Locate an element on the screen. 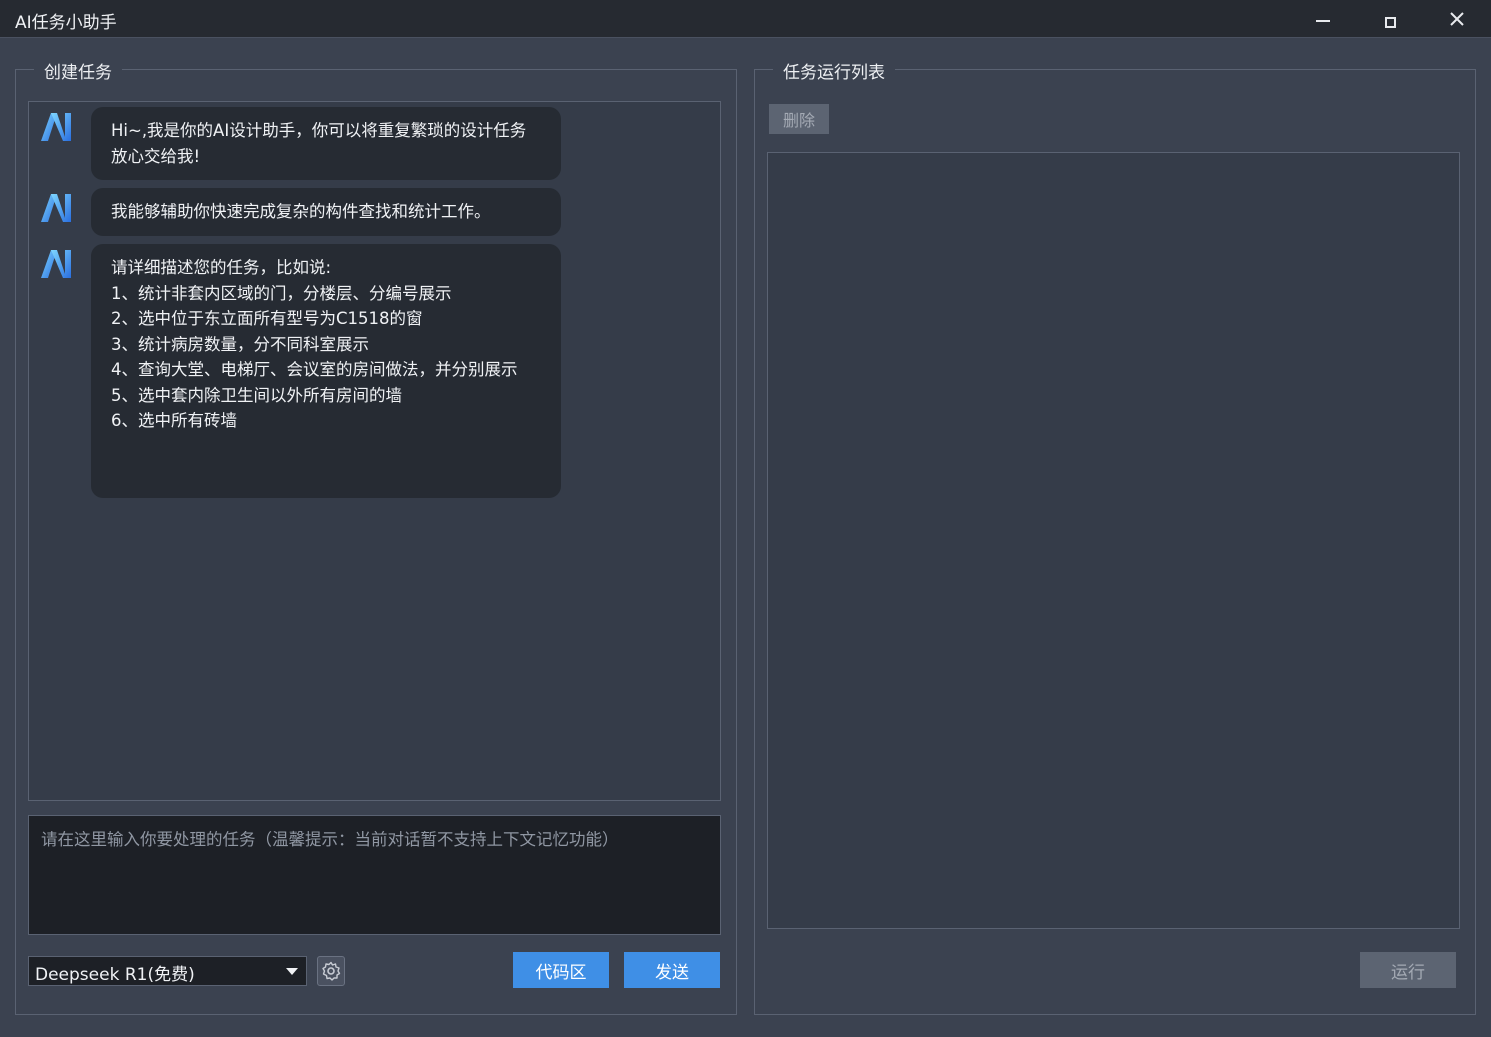 The image size is (1491, 1037). close-icon is located at coordinates (1457, 19).